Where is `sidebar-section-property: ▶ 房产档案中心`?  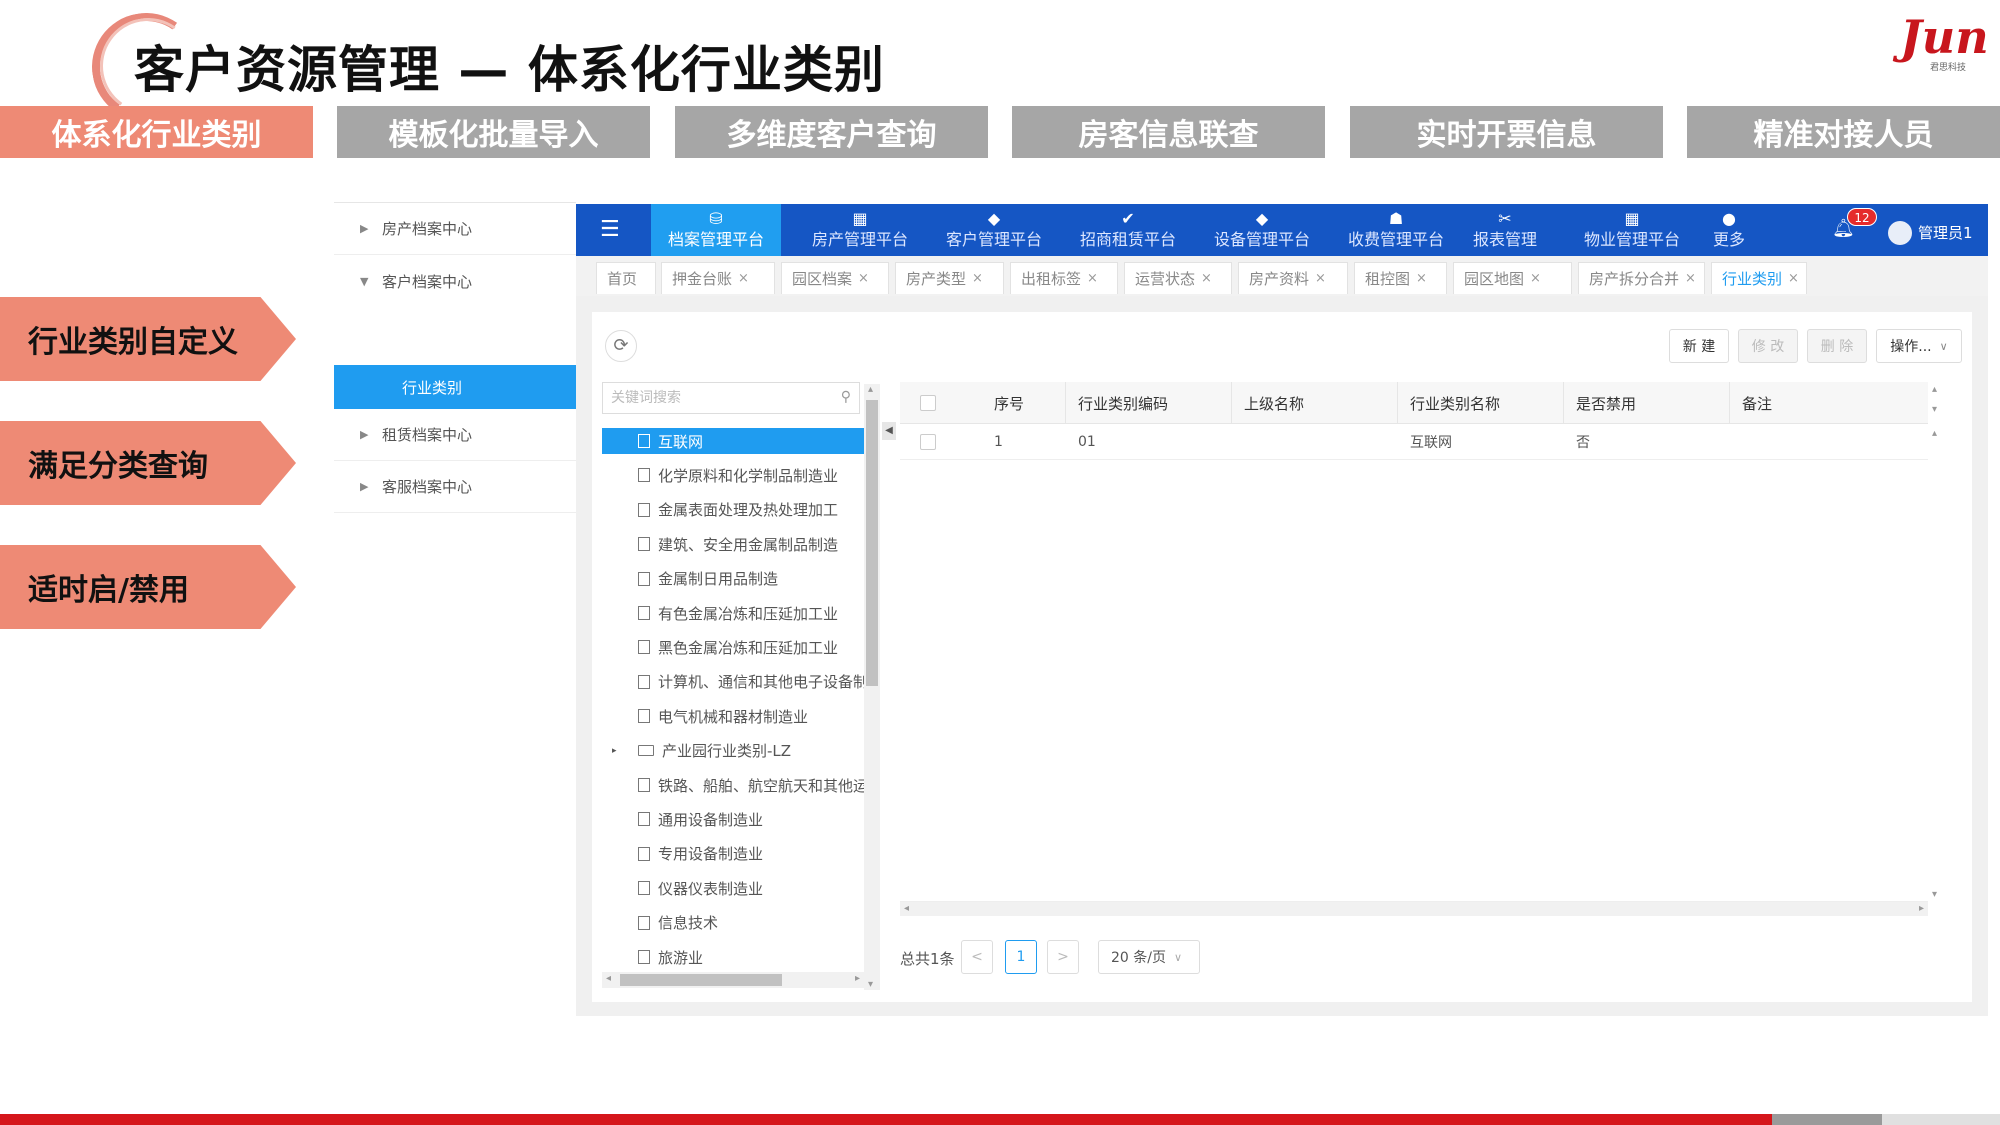
sidebar-section-property: ▶ 房产档案中心 is located at coordinates (455, 229).